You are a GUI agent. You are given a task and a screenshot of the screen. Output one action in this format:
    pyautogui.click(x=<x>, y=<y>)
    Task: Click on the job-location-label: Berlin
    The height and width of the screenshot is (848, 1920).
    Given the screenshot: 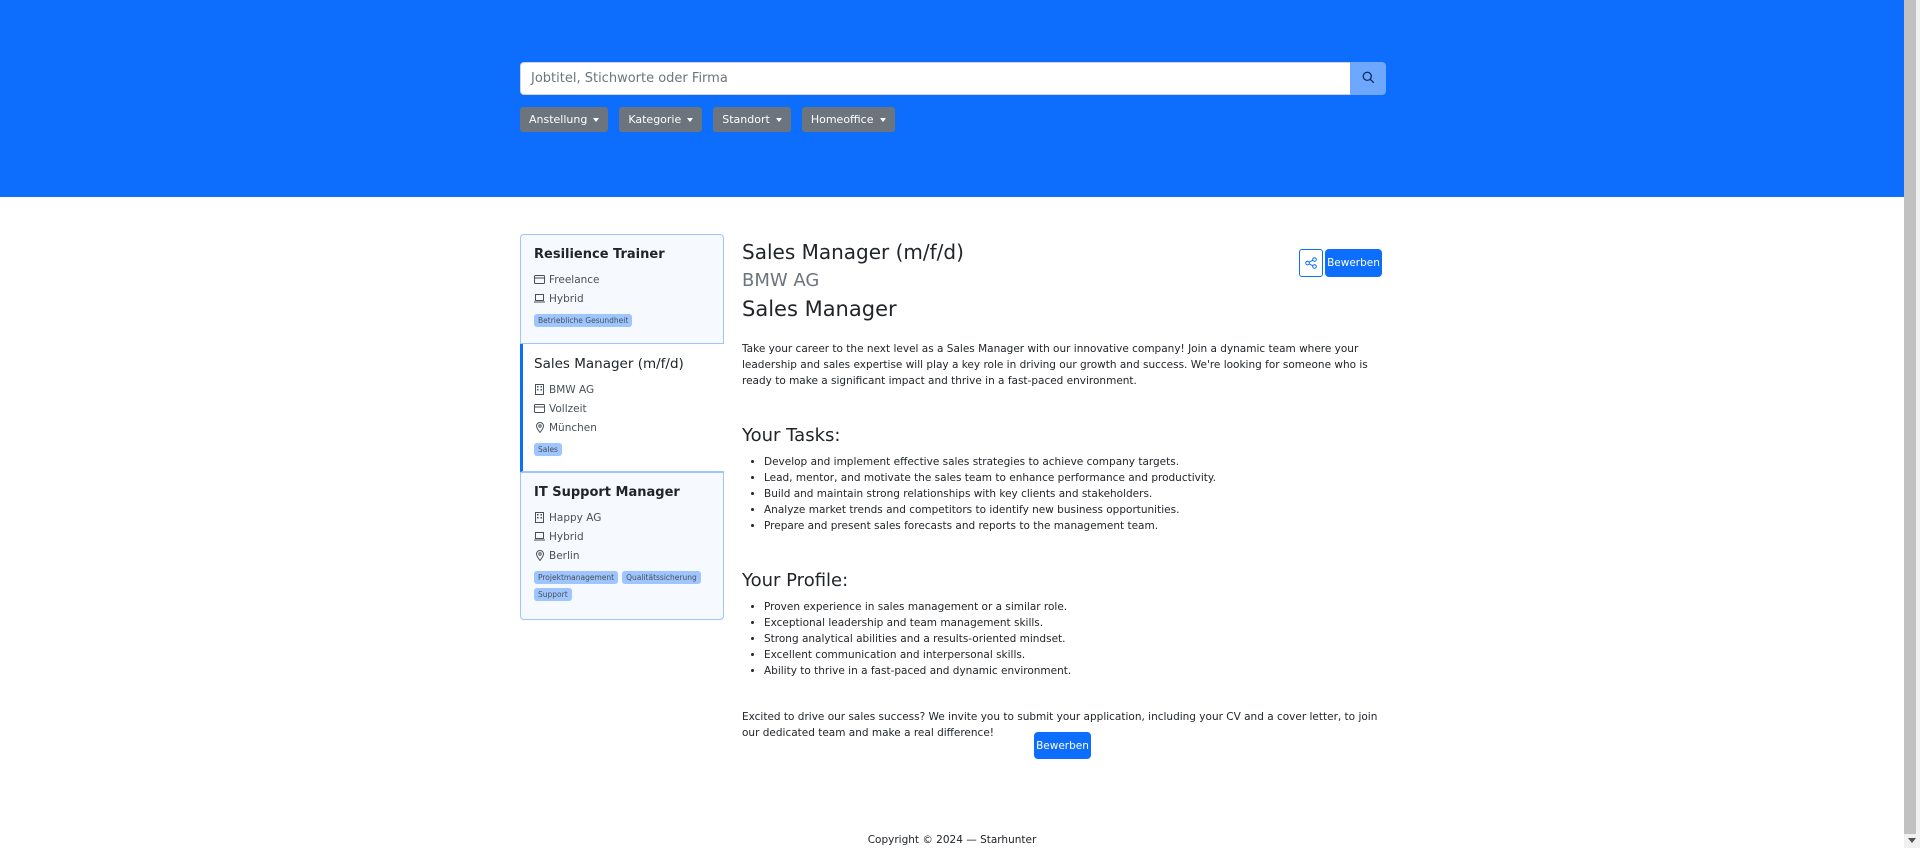 What is the action you would take?
    pyautogui.click(x=564, y=555)
    